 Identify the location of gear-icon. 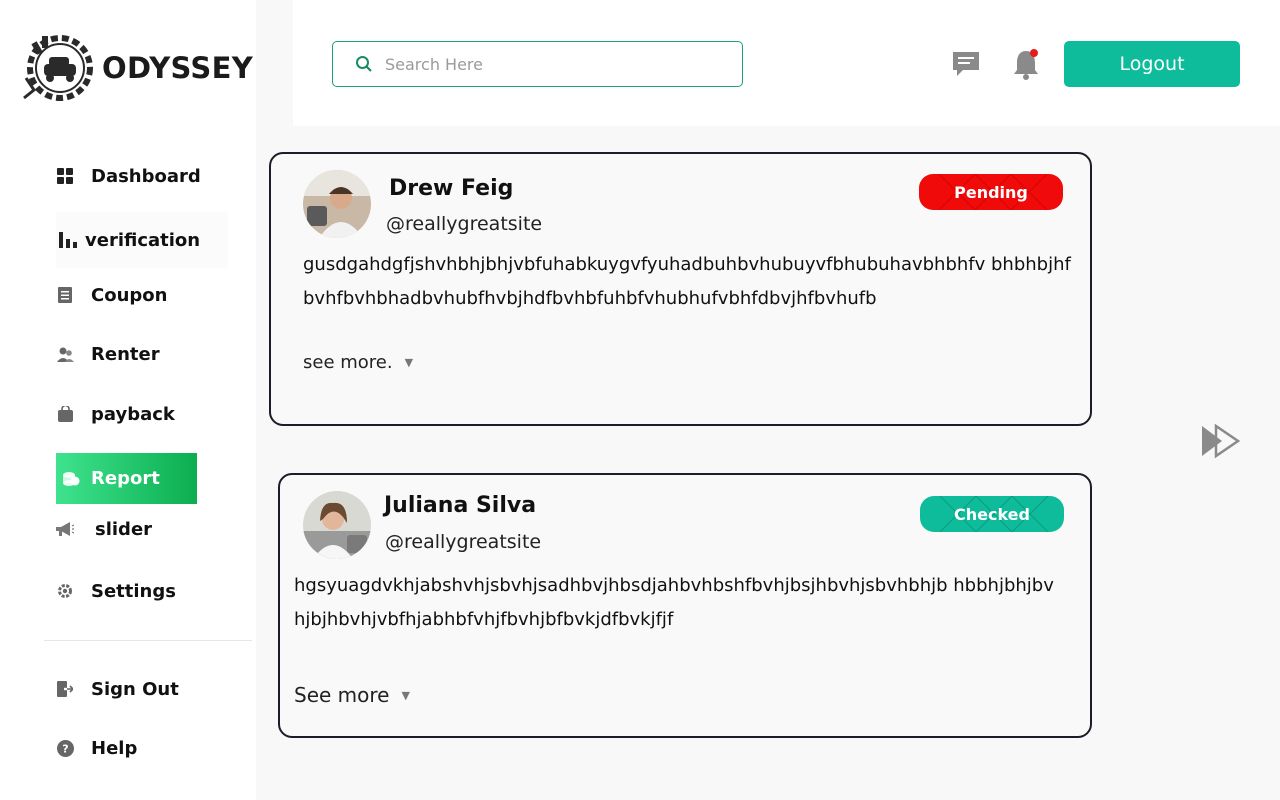
(65, 591).